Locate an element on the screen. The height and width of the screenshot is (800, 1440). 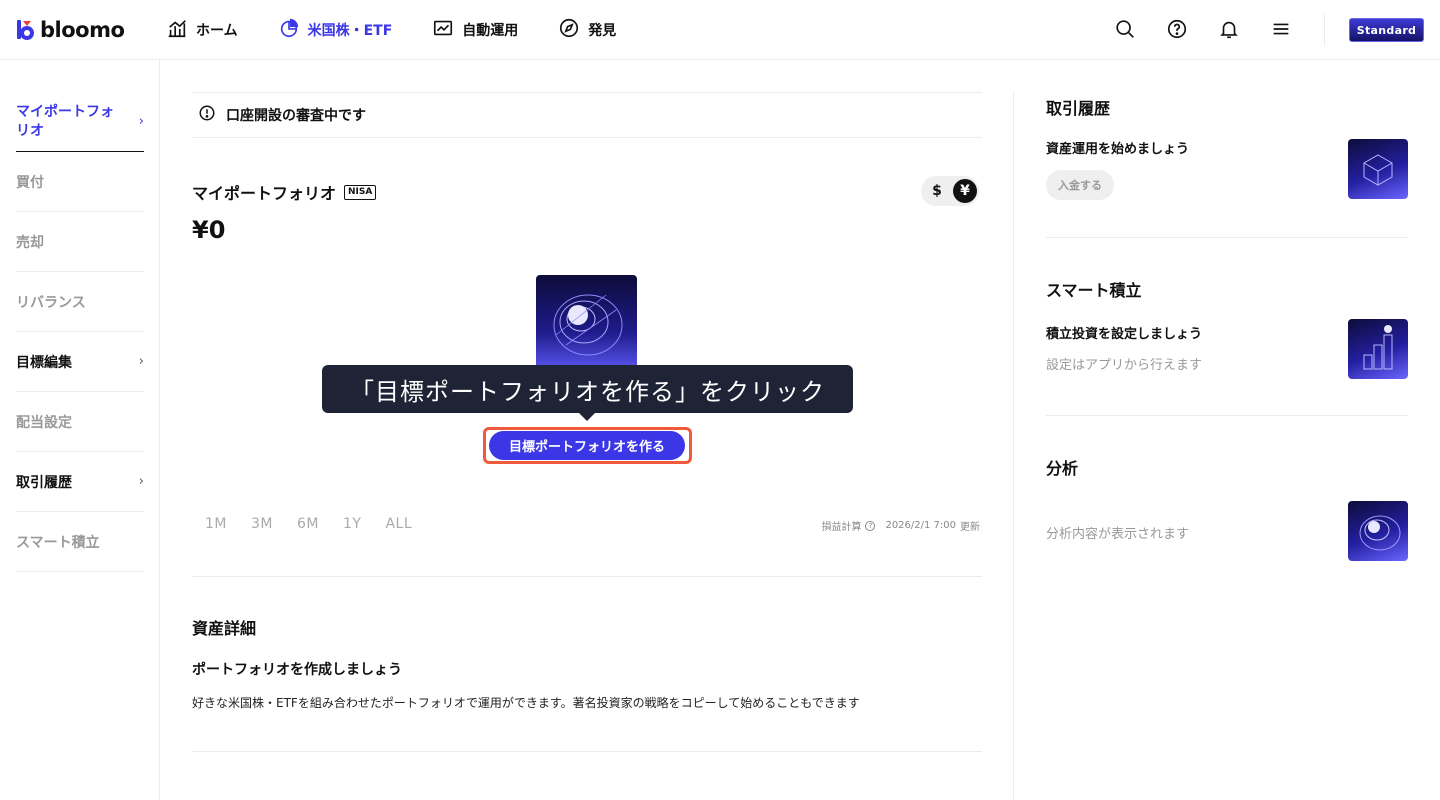
range-1y: 1Y is located at coordinates (352, 524).